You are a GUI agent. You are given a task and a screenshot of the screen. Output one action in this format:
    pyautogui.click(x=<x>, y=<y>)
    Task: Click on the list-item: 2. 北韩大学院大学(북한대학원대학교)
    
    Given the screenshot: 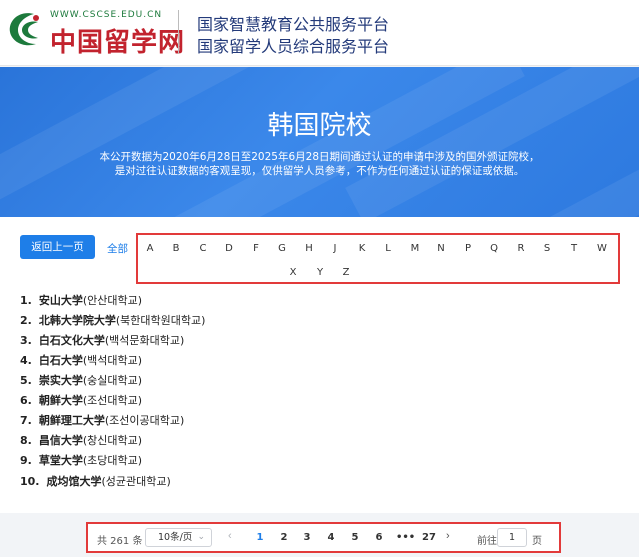 What is the action you would take?
    pyautogui.click(x=112, y=320)
    